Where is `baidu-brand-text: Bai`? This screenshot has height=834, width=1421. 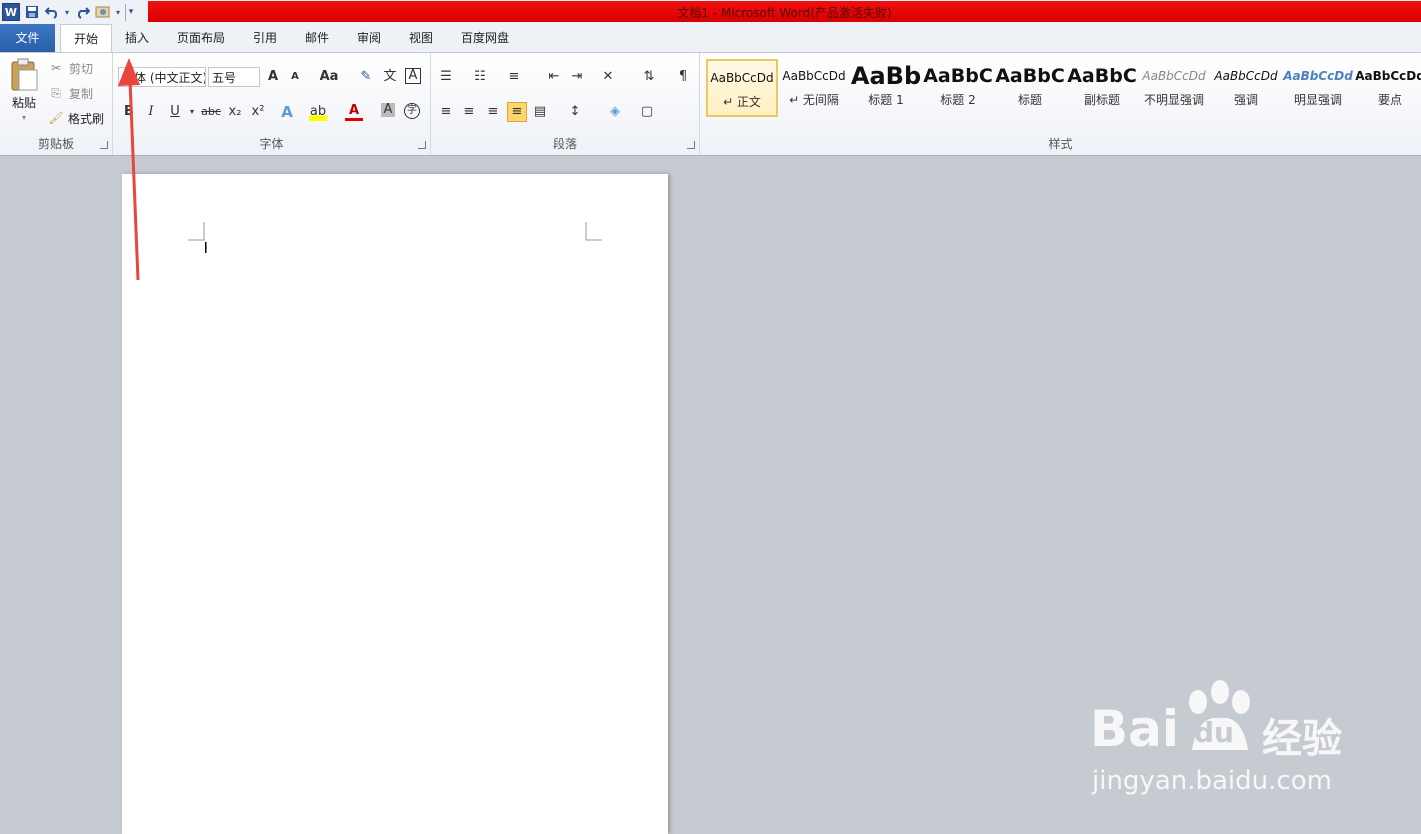
baidu-brand-text: Bai is located at coordinates (1134, 729).